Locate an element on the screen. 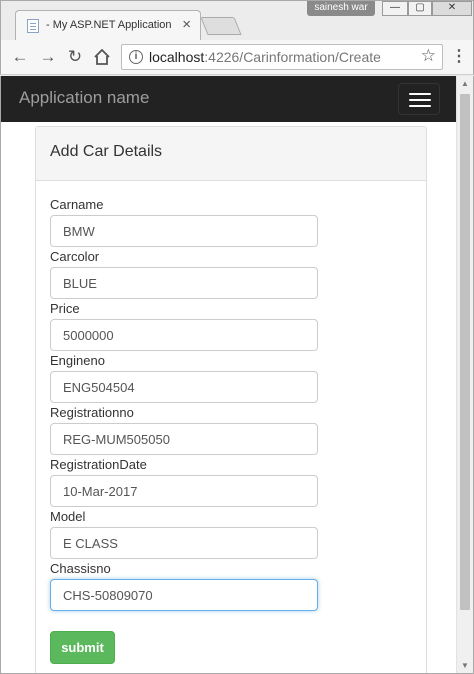 This screenshot has width=474, height=674. chassisno-label: Chassisno is located at coordinates (80, 568).